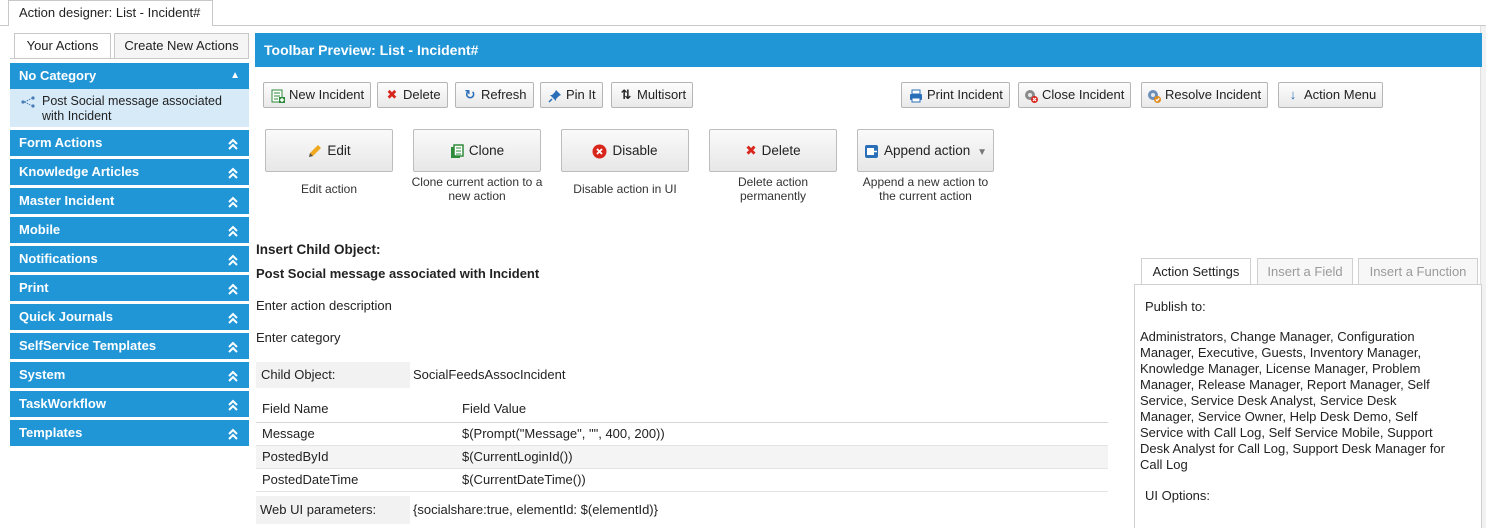 The height and width of the screenshot is (528, 1486). I want to click on field-name-cell: PostedById, so click(295, 456).